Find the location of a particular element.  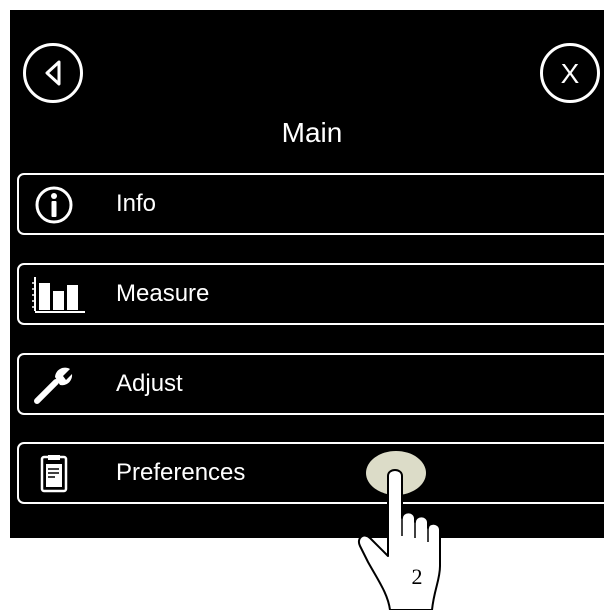

menu-item-label: Measure is located at coordinates (163, 293).